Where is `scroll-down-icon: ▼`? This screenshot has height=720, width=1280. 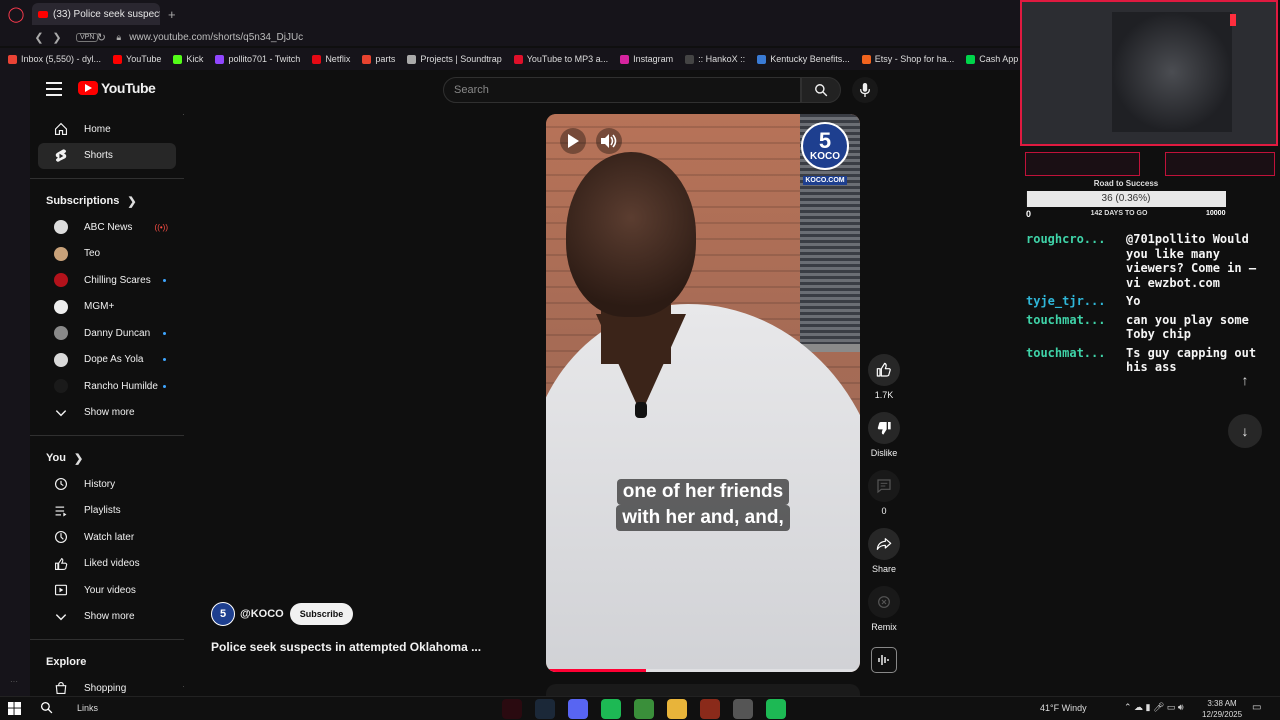 scroll-down-icon: ▼ is located at coordinates (183, 688).